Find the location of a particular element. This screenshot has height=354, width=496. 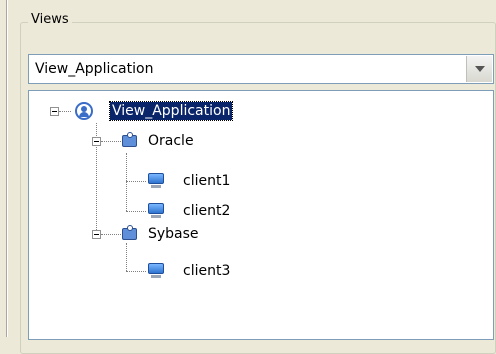

tree-node-client1: client1 is located at coordinates (206, 181).